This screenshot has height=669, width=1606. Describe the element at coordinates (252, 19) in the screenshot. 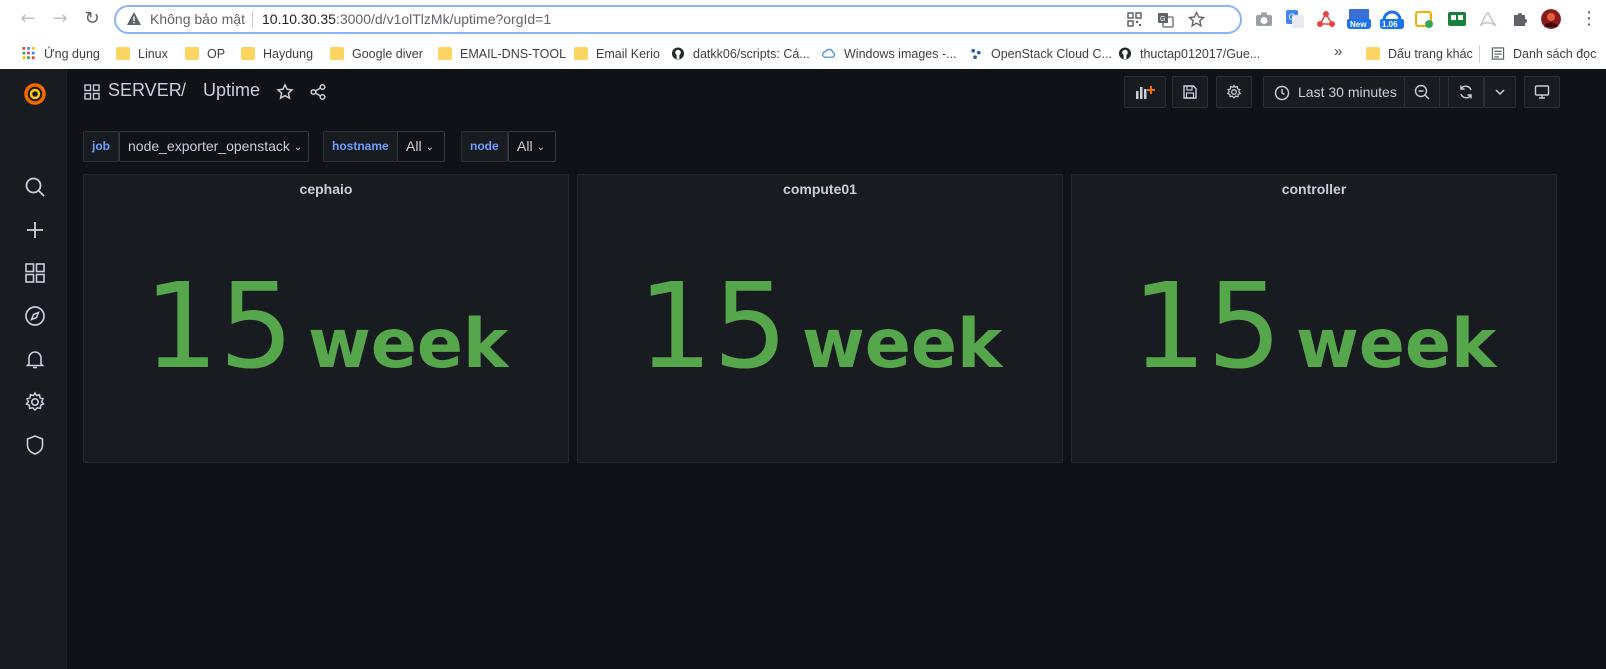

I see `omnibox-divider` at that location.